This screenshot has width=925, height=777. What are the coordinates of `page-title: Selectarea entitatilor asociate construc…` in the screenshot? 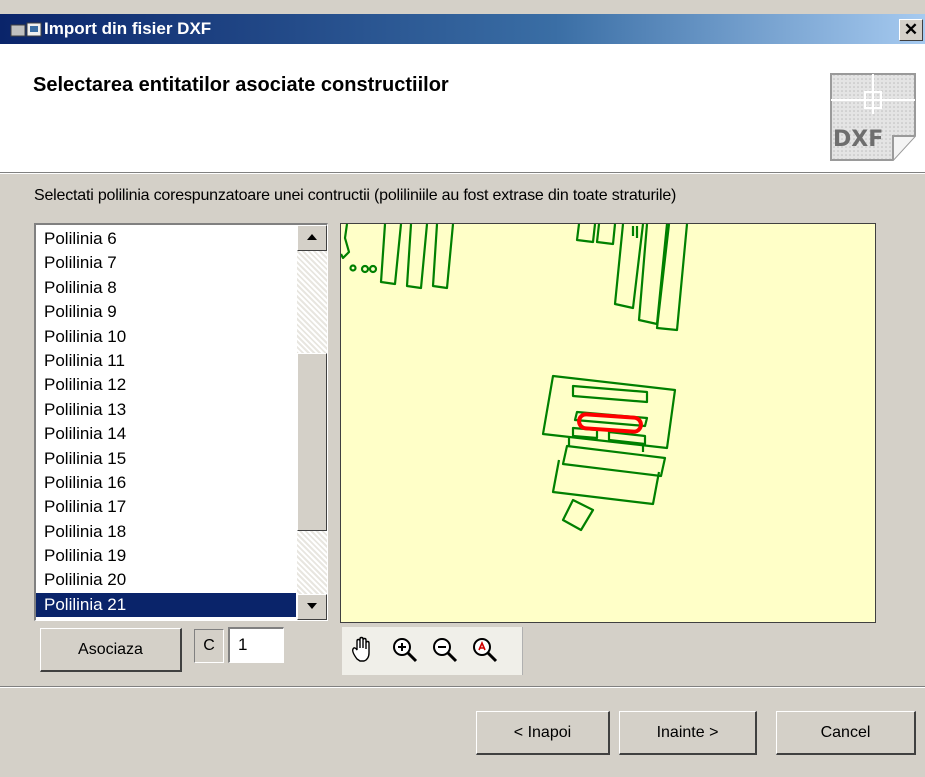 It's located at (241, 85).